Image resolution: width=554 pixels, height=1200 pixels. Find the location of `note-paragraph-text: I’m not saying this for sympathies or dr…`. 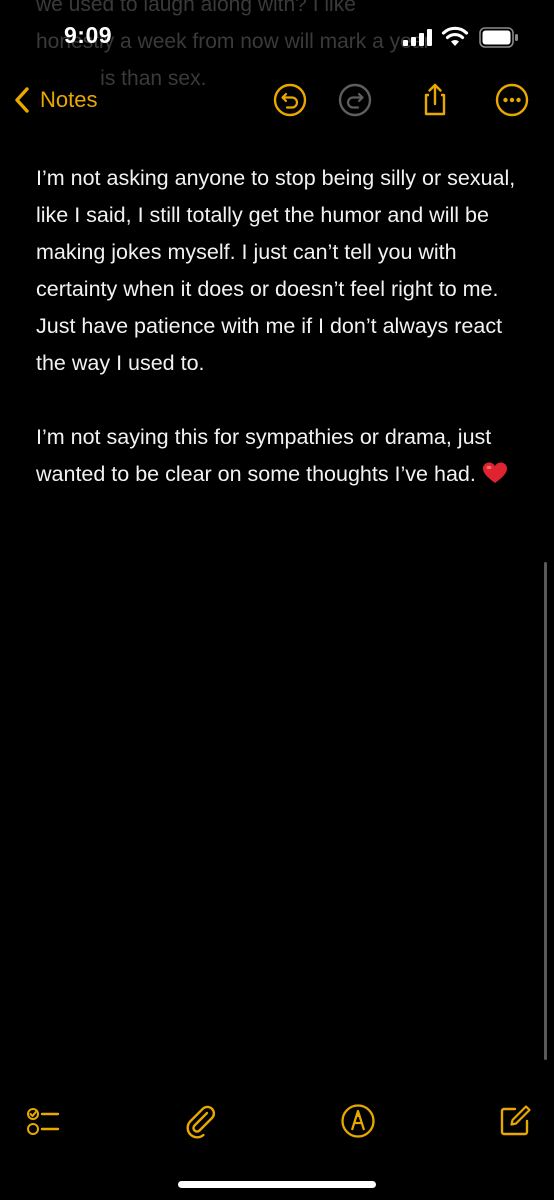

note-paragraph-text: I’m not saying this for sympathies or dr… is located at coordinates (264, 455).